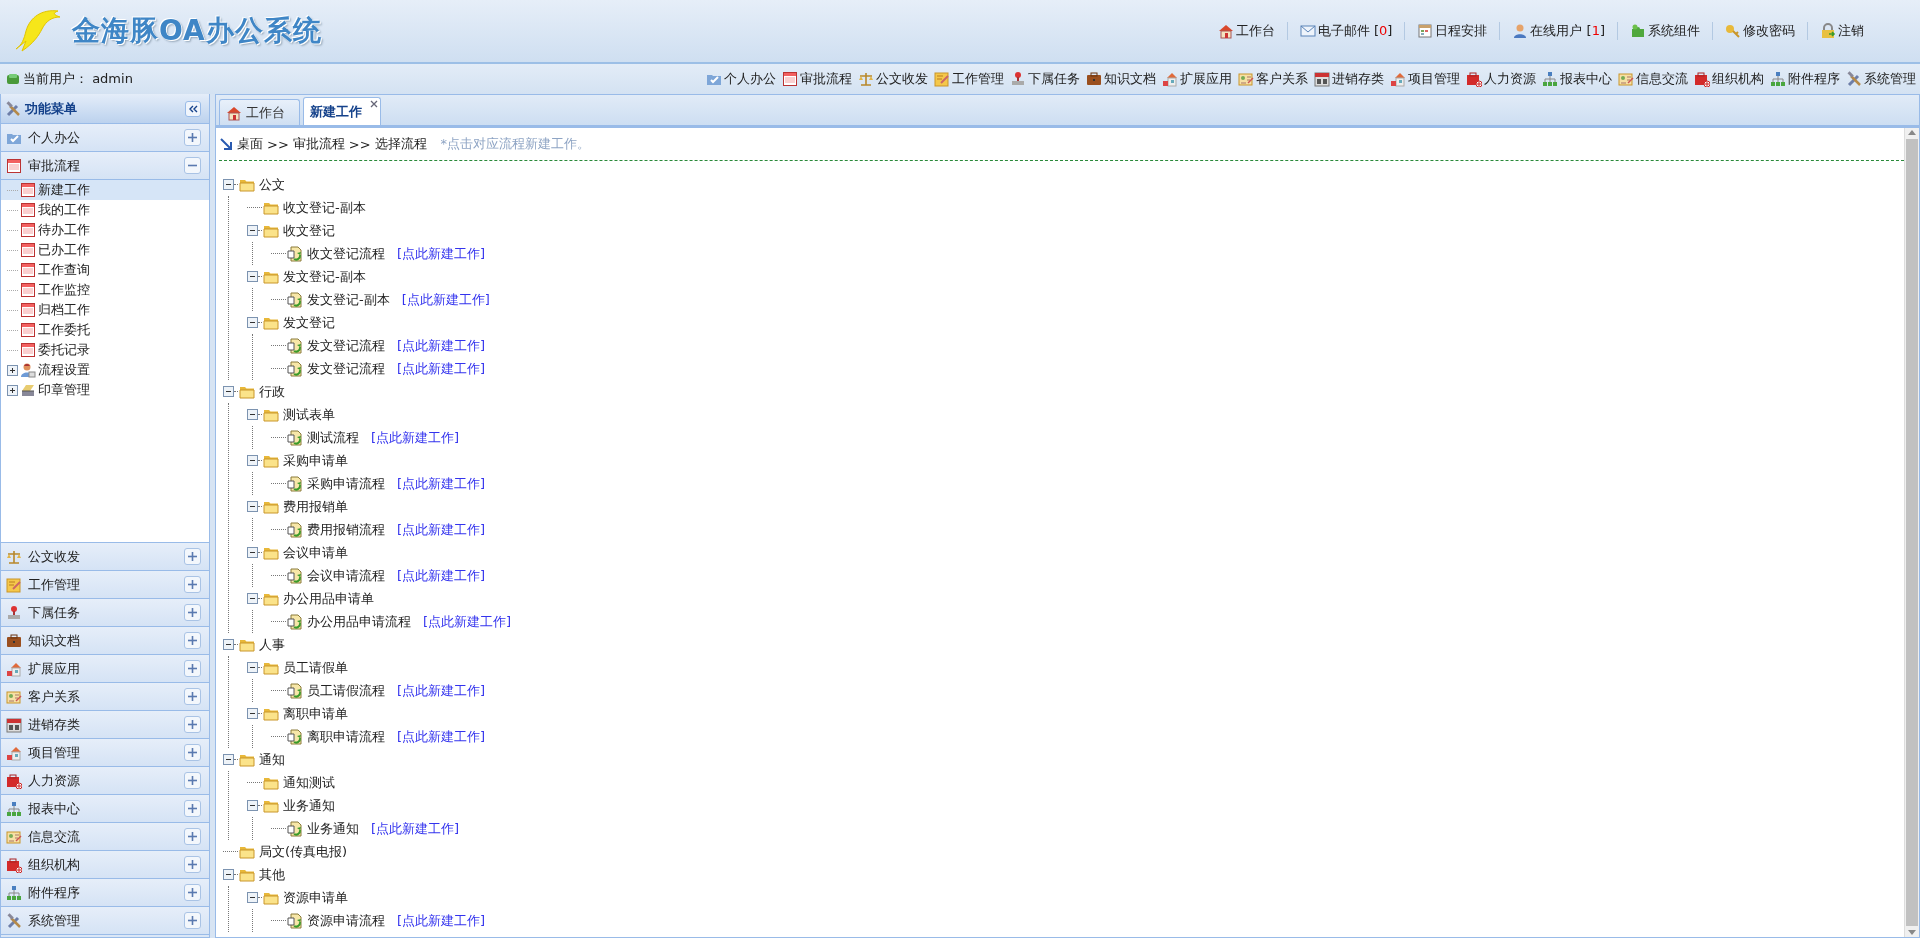 The image size is (1920, 938). Describe the element at coordinates (105, 330) in the screenshot. I see `menu-item: 工作委托` at that location.